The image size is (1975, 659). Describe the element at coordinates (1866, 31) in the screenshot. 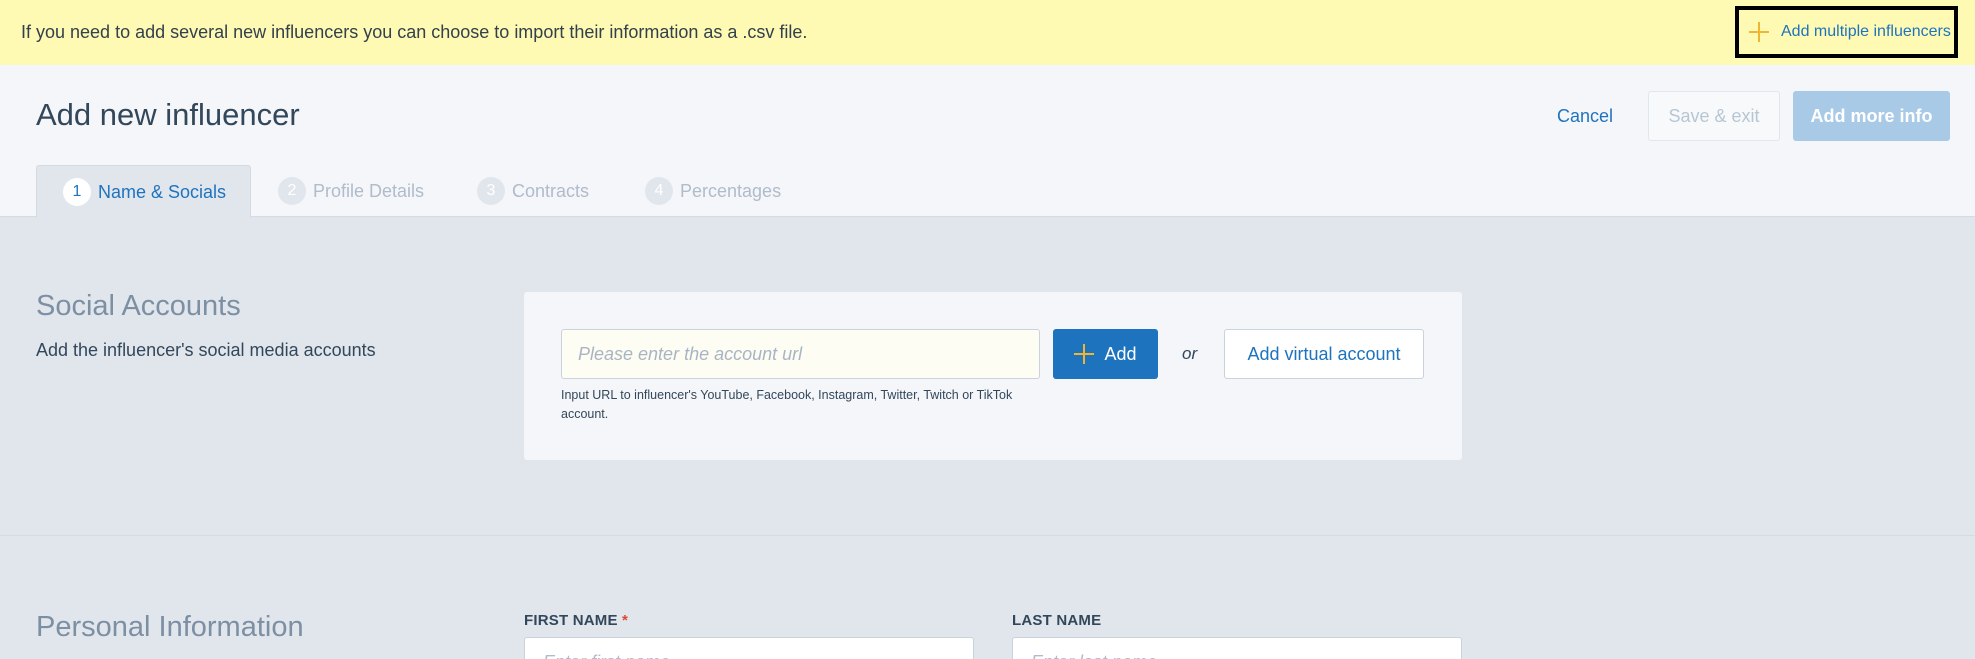

I see `add-multiple-influencers-label: Add multiple influencers` at that location.